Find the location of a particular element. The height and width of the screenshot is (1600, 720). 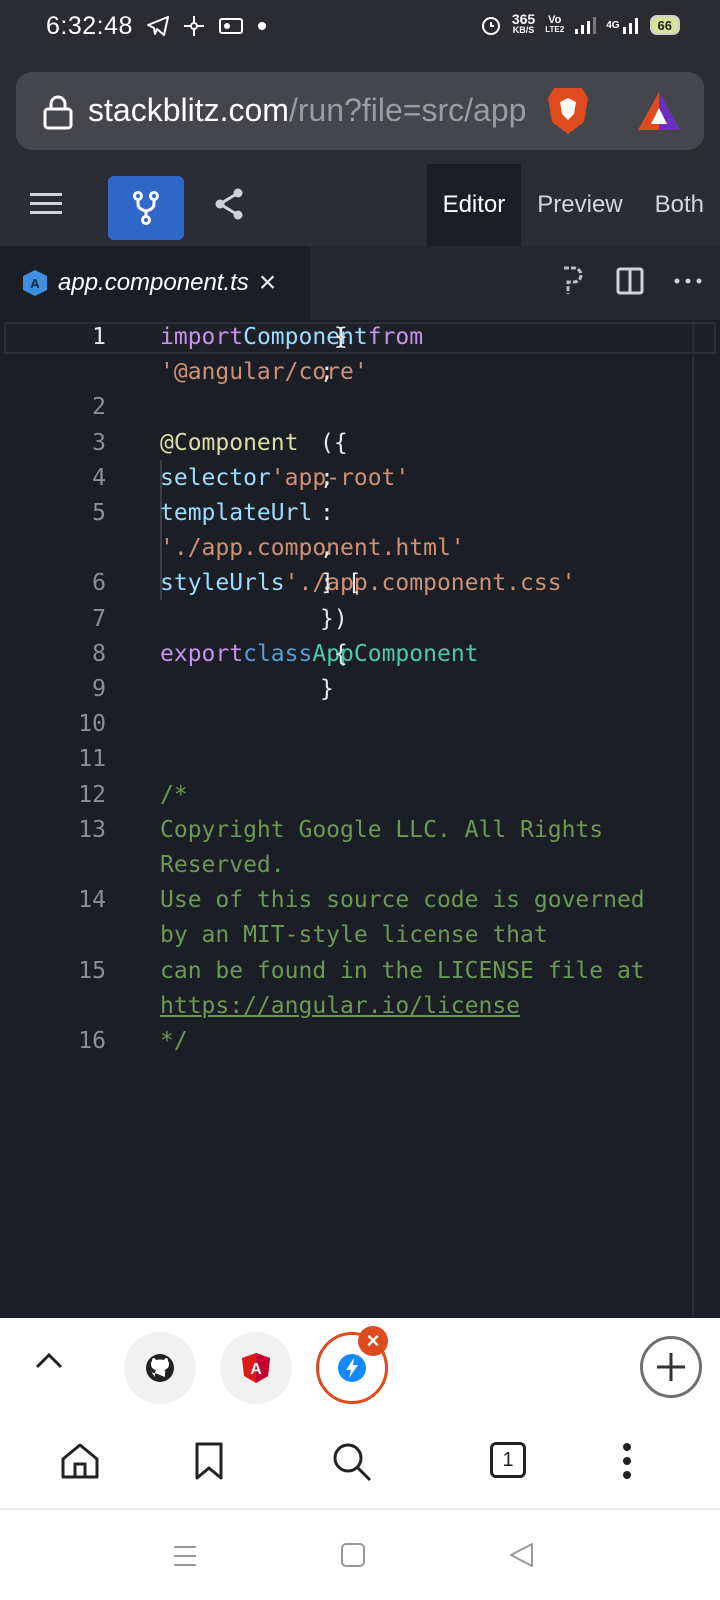

code-token: }) is located at coordinates (334, 618).